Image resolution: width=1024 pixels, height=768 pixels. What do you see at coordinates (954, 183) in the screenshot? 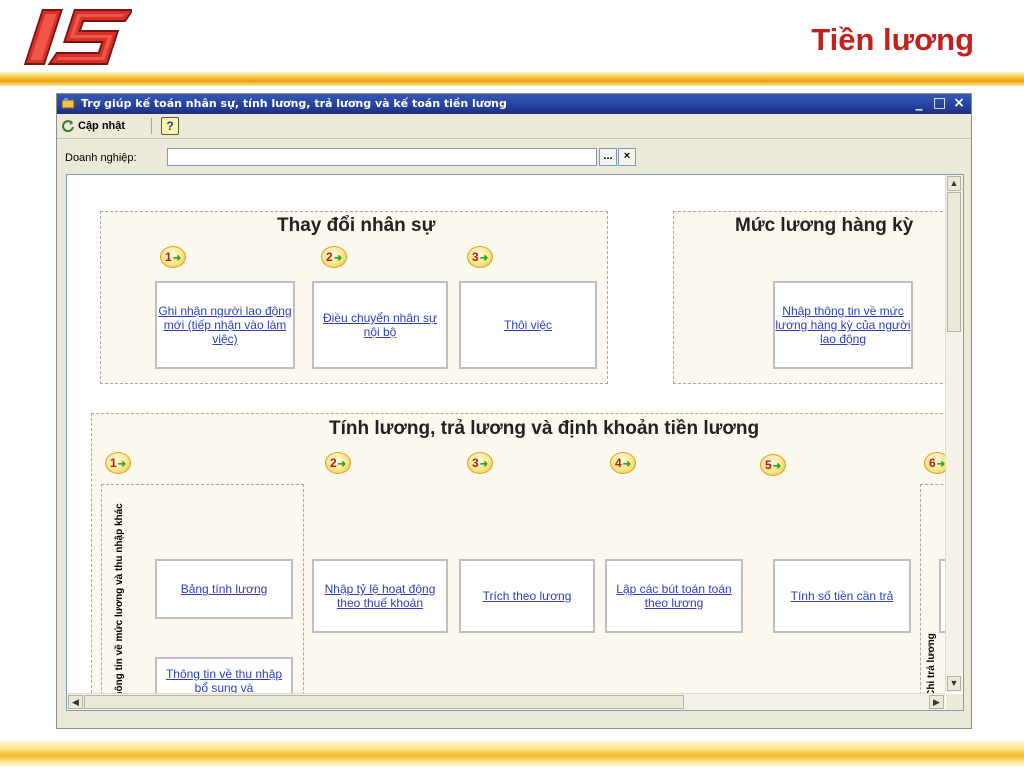
I see `scroll-up-icon: ▲` at bounding box center [954, 183].